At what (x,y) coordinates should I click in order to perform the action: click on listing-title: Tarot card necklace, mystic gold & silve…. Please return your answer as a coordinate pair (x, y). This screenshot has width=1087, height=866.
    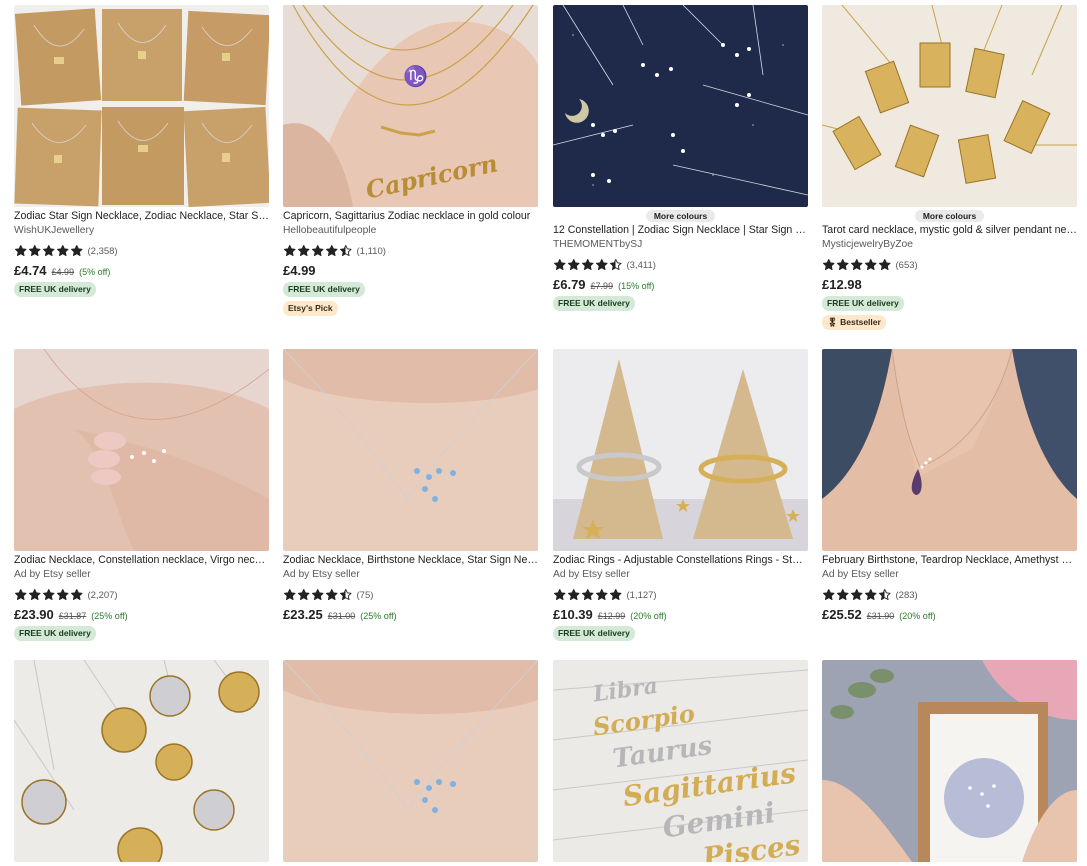
    Looking at the image, I should click on (949, 230).